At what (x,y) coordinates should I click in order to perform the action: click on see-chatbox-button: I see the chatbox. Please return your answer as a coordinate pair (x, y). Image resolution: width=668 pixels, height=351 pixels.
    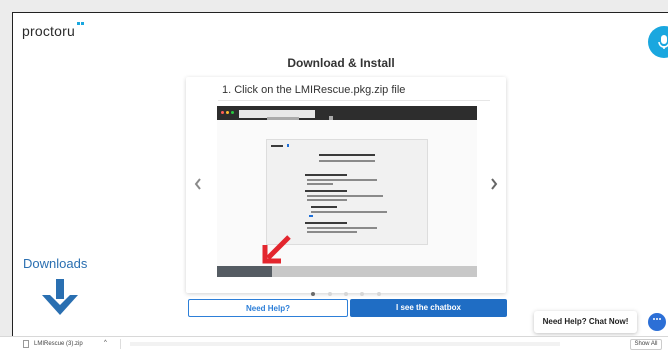
    Looking at the image, I should click on (428, 308).